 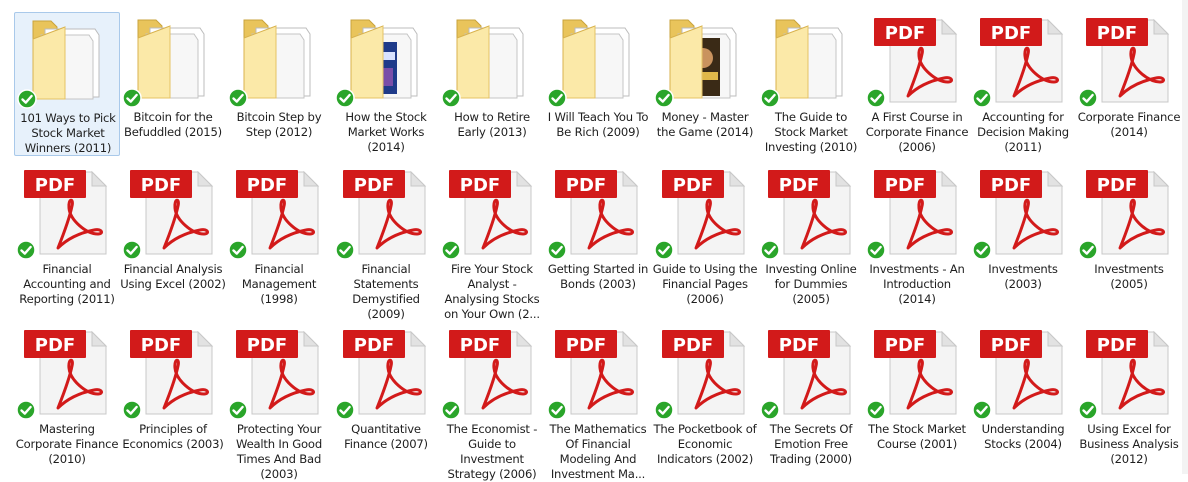 I want to click on item-name-label: Money - Master the Game (2014), so click(x=705, y=124).